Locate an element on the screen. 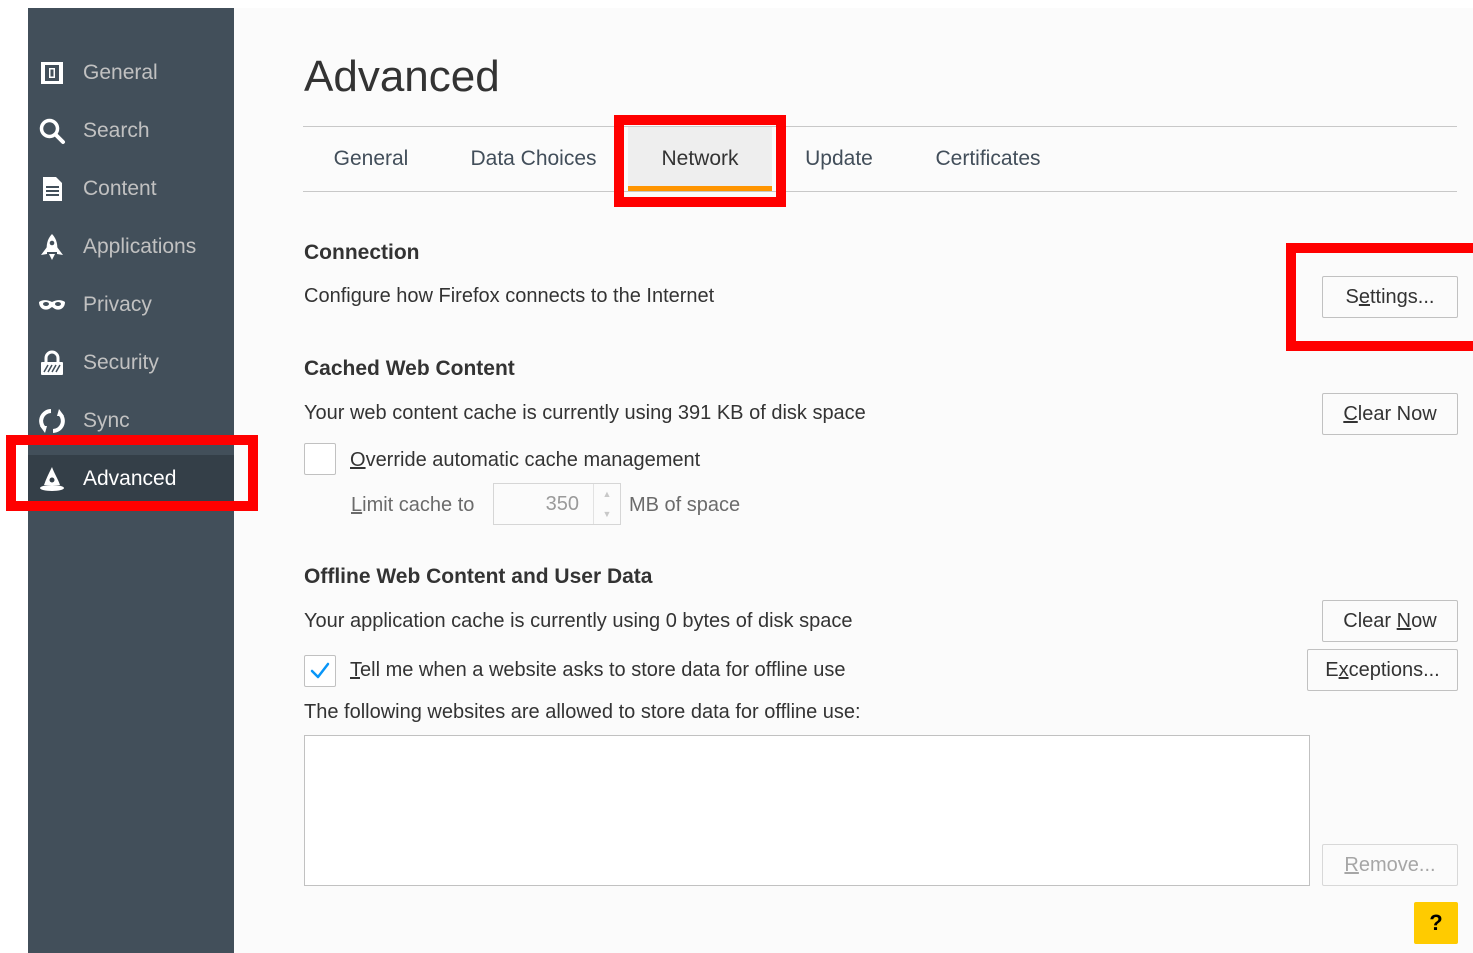  cached-content-title: Cached Web Content is located at coordinates (409, 368).